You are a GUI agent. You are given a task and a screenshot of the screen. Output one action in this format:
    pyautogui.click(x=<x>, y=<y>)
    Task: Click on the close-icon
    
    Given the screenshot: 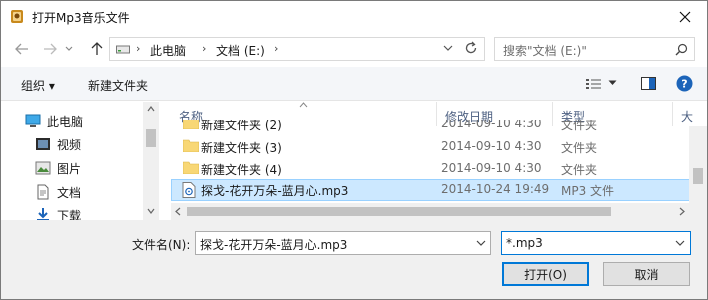 What is the action you would take?
    pyautogui.click(x=685, y=16)
    